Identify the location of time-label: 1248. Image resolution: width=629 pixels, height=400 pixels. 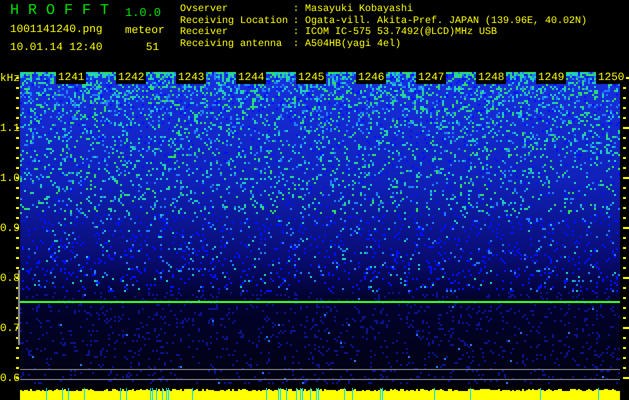
(491, 78).